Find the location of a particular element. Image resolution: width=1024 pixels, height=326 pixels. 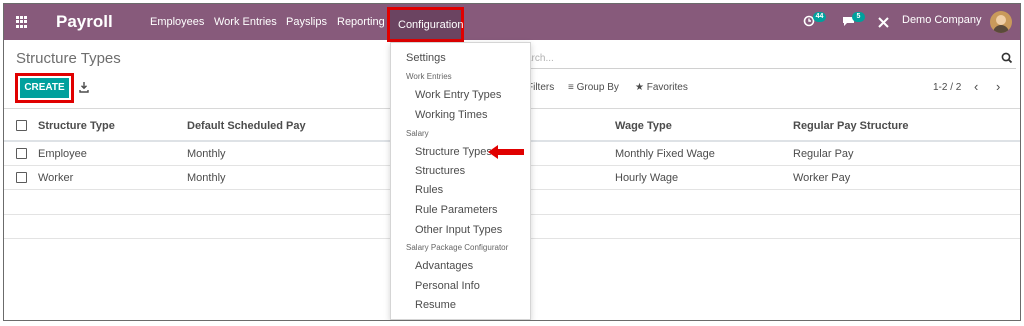

apps-grid-icon is located at coordinates (22, 22).